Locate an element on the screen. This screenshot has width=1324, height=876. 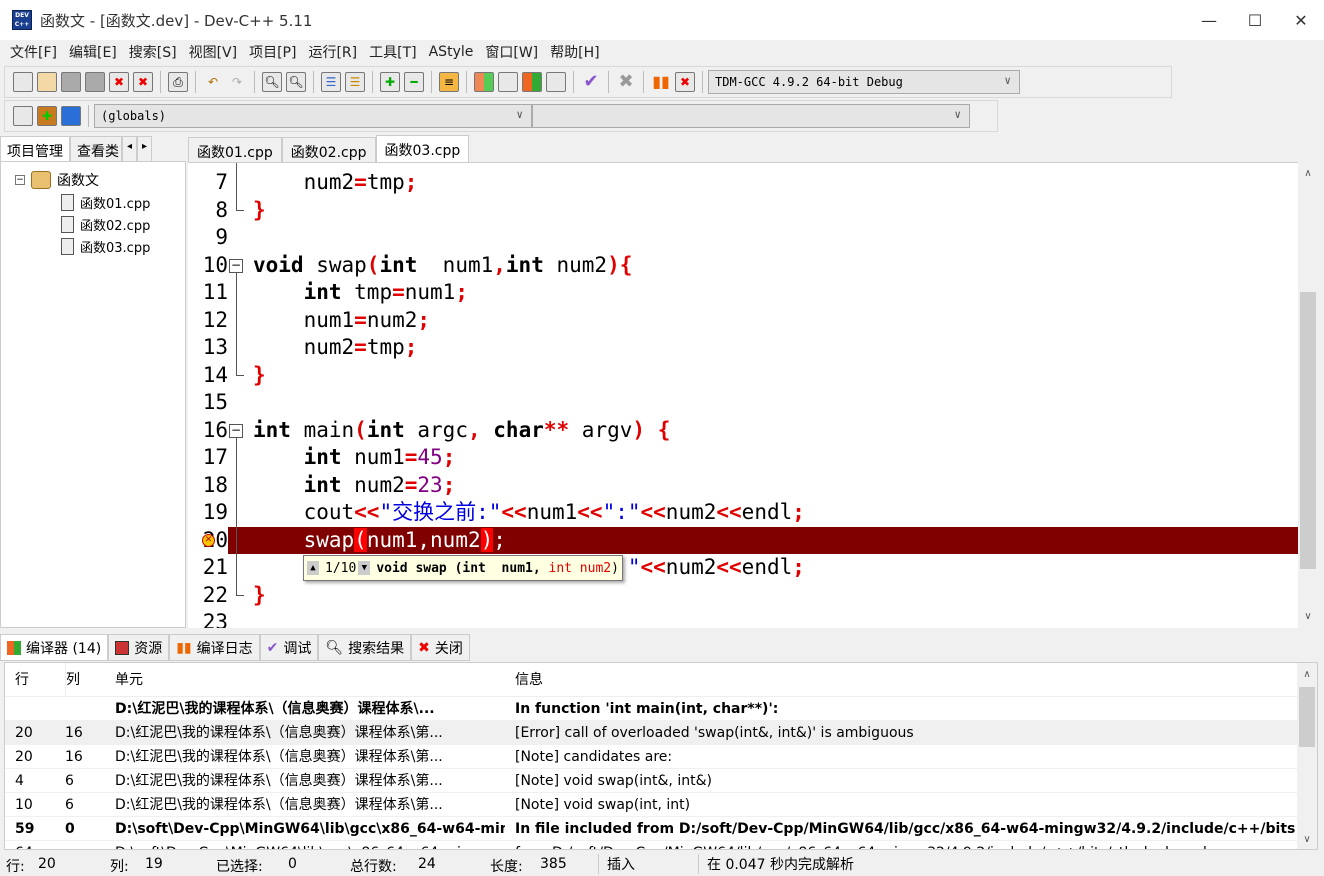
next-overload-button: ▼ is located at coordinates (364, 568).